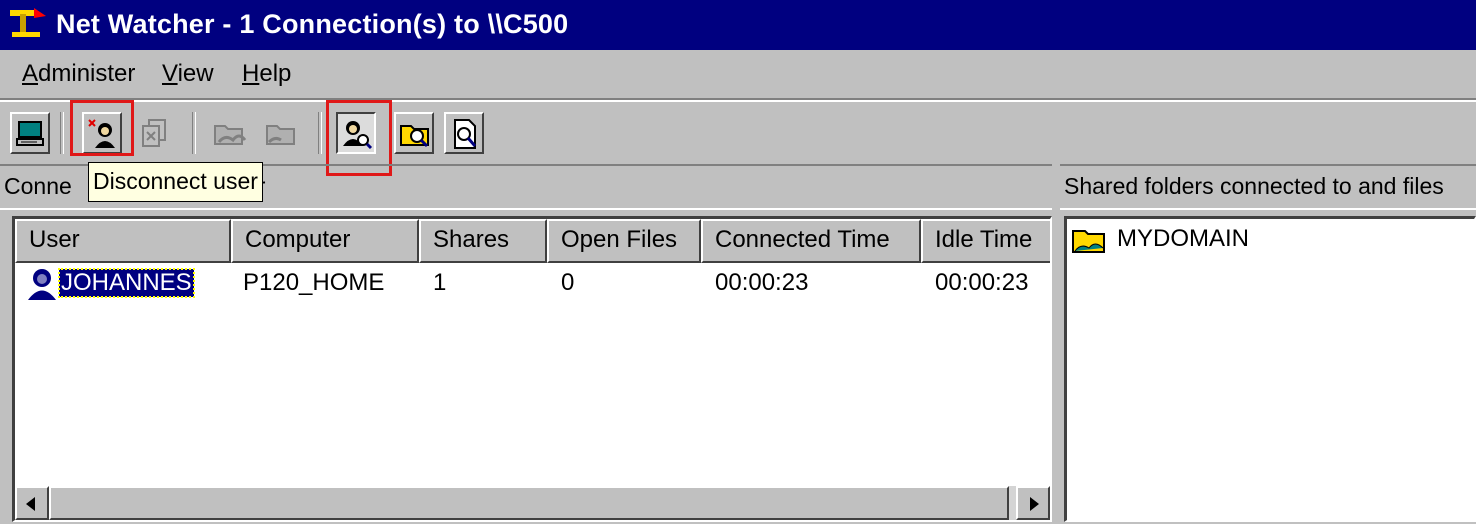 The image size is (1476, 524). What do you see at coordinates (624, 241) in the screenshot?
I see `column-header-open-files: Open Files` at bounding box center [624, 241].